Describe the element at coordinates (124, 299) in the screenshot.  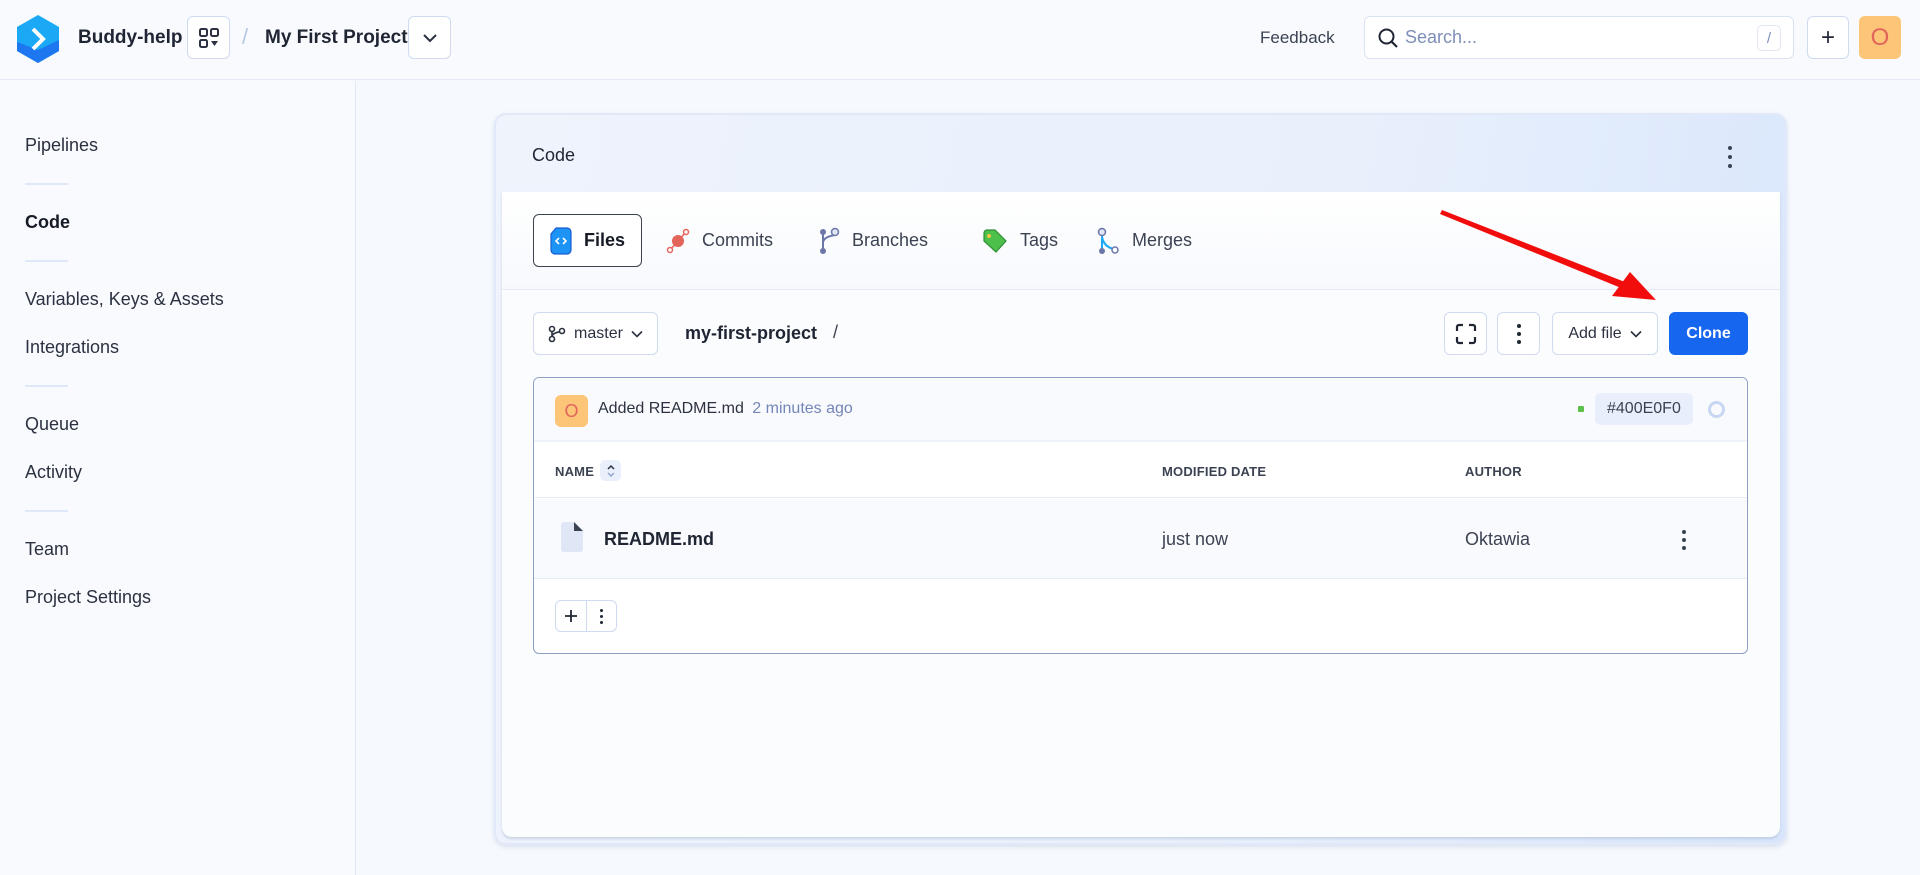
I see `sidebar-item-variables: Variables, Keys & Assets` at that location.